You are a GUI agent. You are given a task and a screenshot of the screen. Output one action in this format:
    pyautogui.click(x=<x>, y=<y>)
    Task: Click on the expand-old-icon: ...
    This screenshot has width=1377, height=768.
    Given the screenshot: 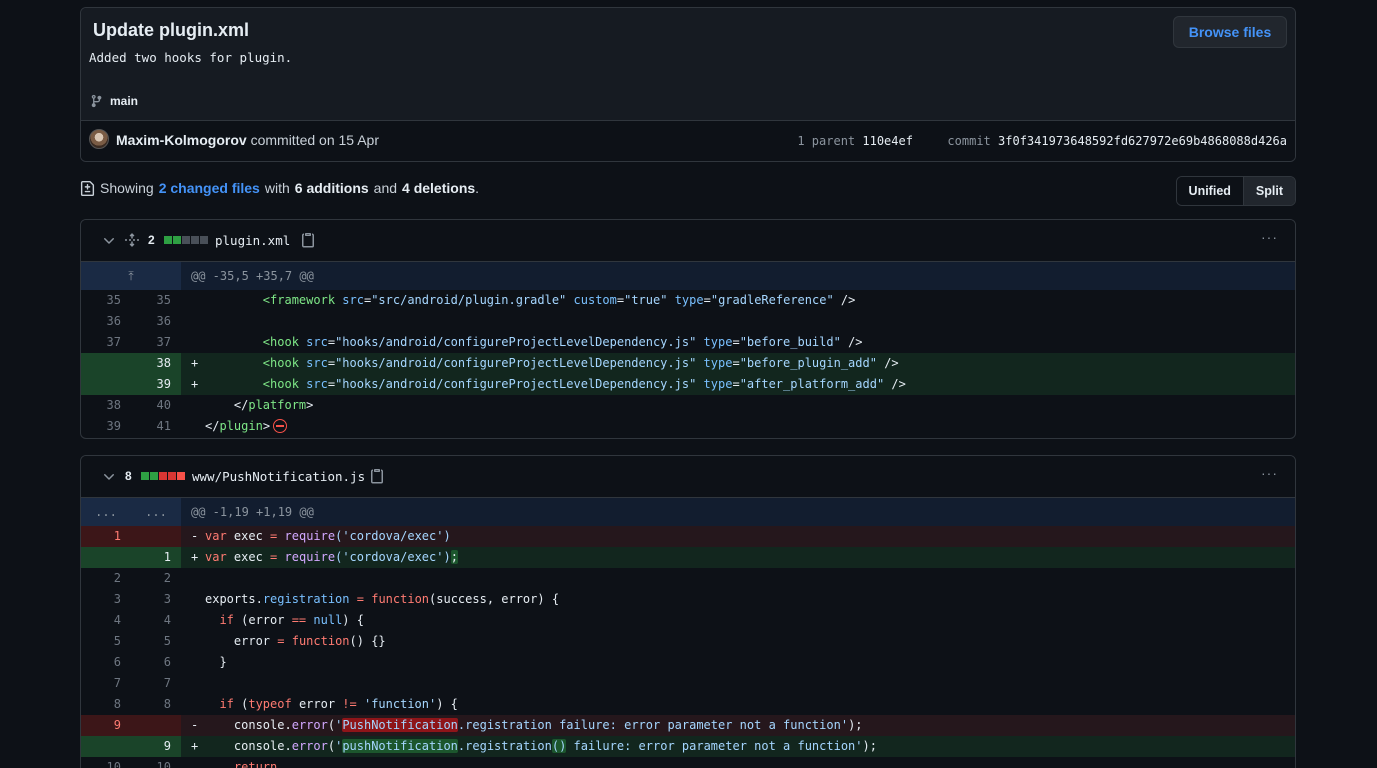 What is the action you would take?
    pyautogui.click(x=106, y=512)
    